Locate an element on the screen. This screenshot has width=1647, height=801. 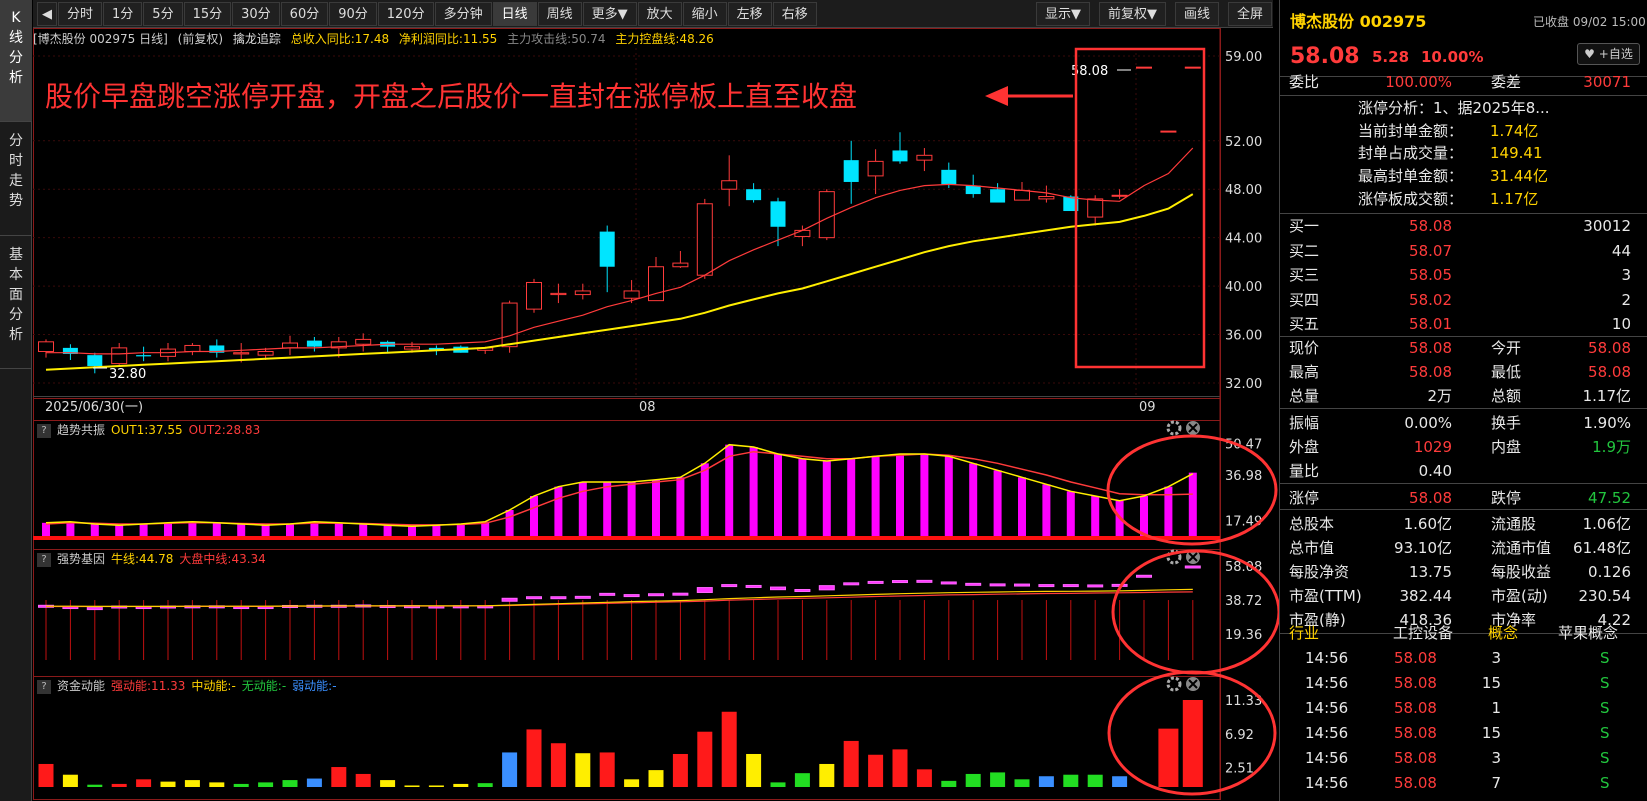
tab-fundamental-label: 基本面分析 is located at coordinates (16, 295).